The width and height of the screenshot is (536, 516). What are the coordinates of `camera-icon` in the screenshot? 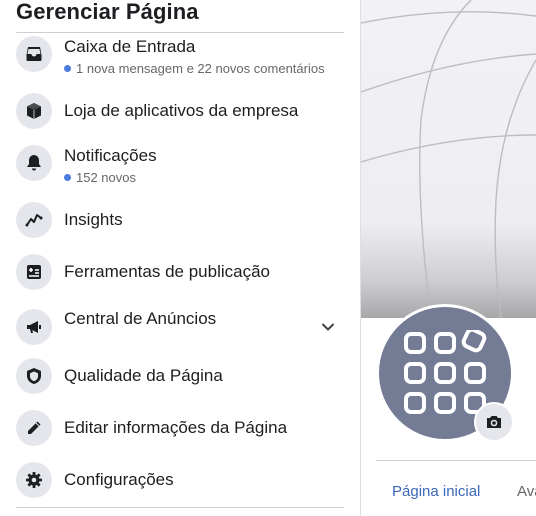 It's located at (494, 422).